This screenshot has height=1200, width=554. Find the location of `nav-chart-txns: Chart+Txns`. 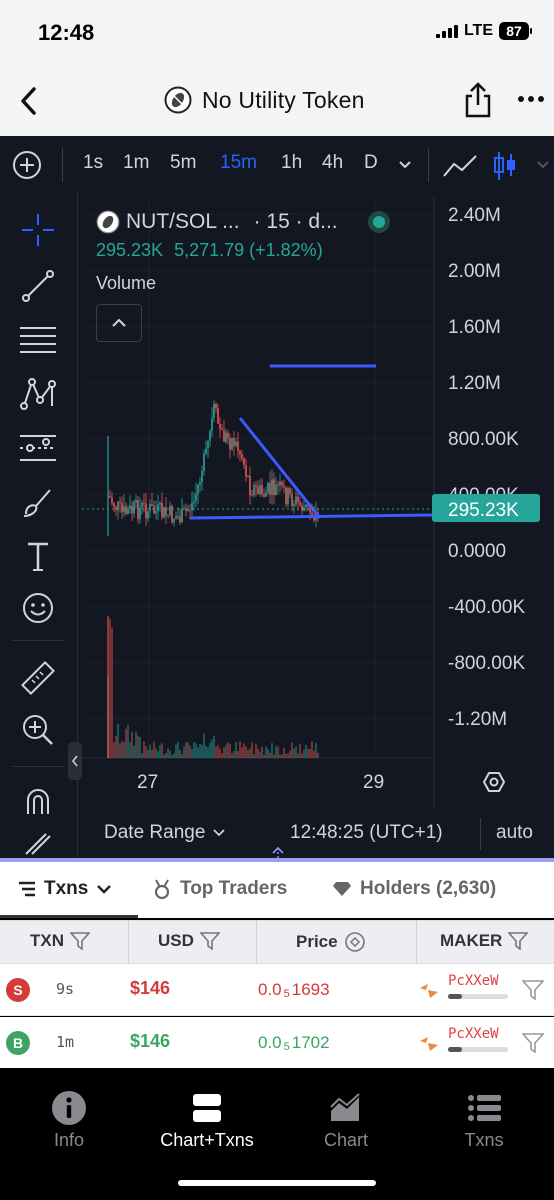

nav-chart-txns: Chart+Txns is located at coordinates (207, 1120).